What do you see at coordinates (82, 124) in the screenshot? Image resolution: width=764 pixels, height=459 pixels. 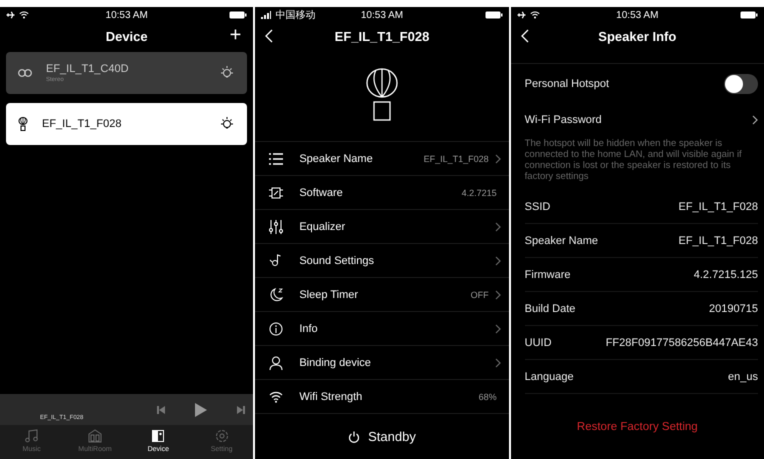 I see `device-name: EF_IL_T1_F028` at bounding box center [82, 124].